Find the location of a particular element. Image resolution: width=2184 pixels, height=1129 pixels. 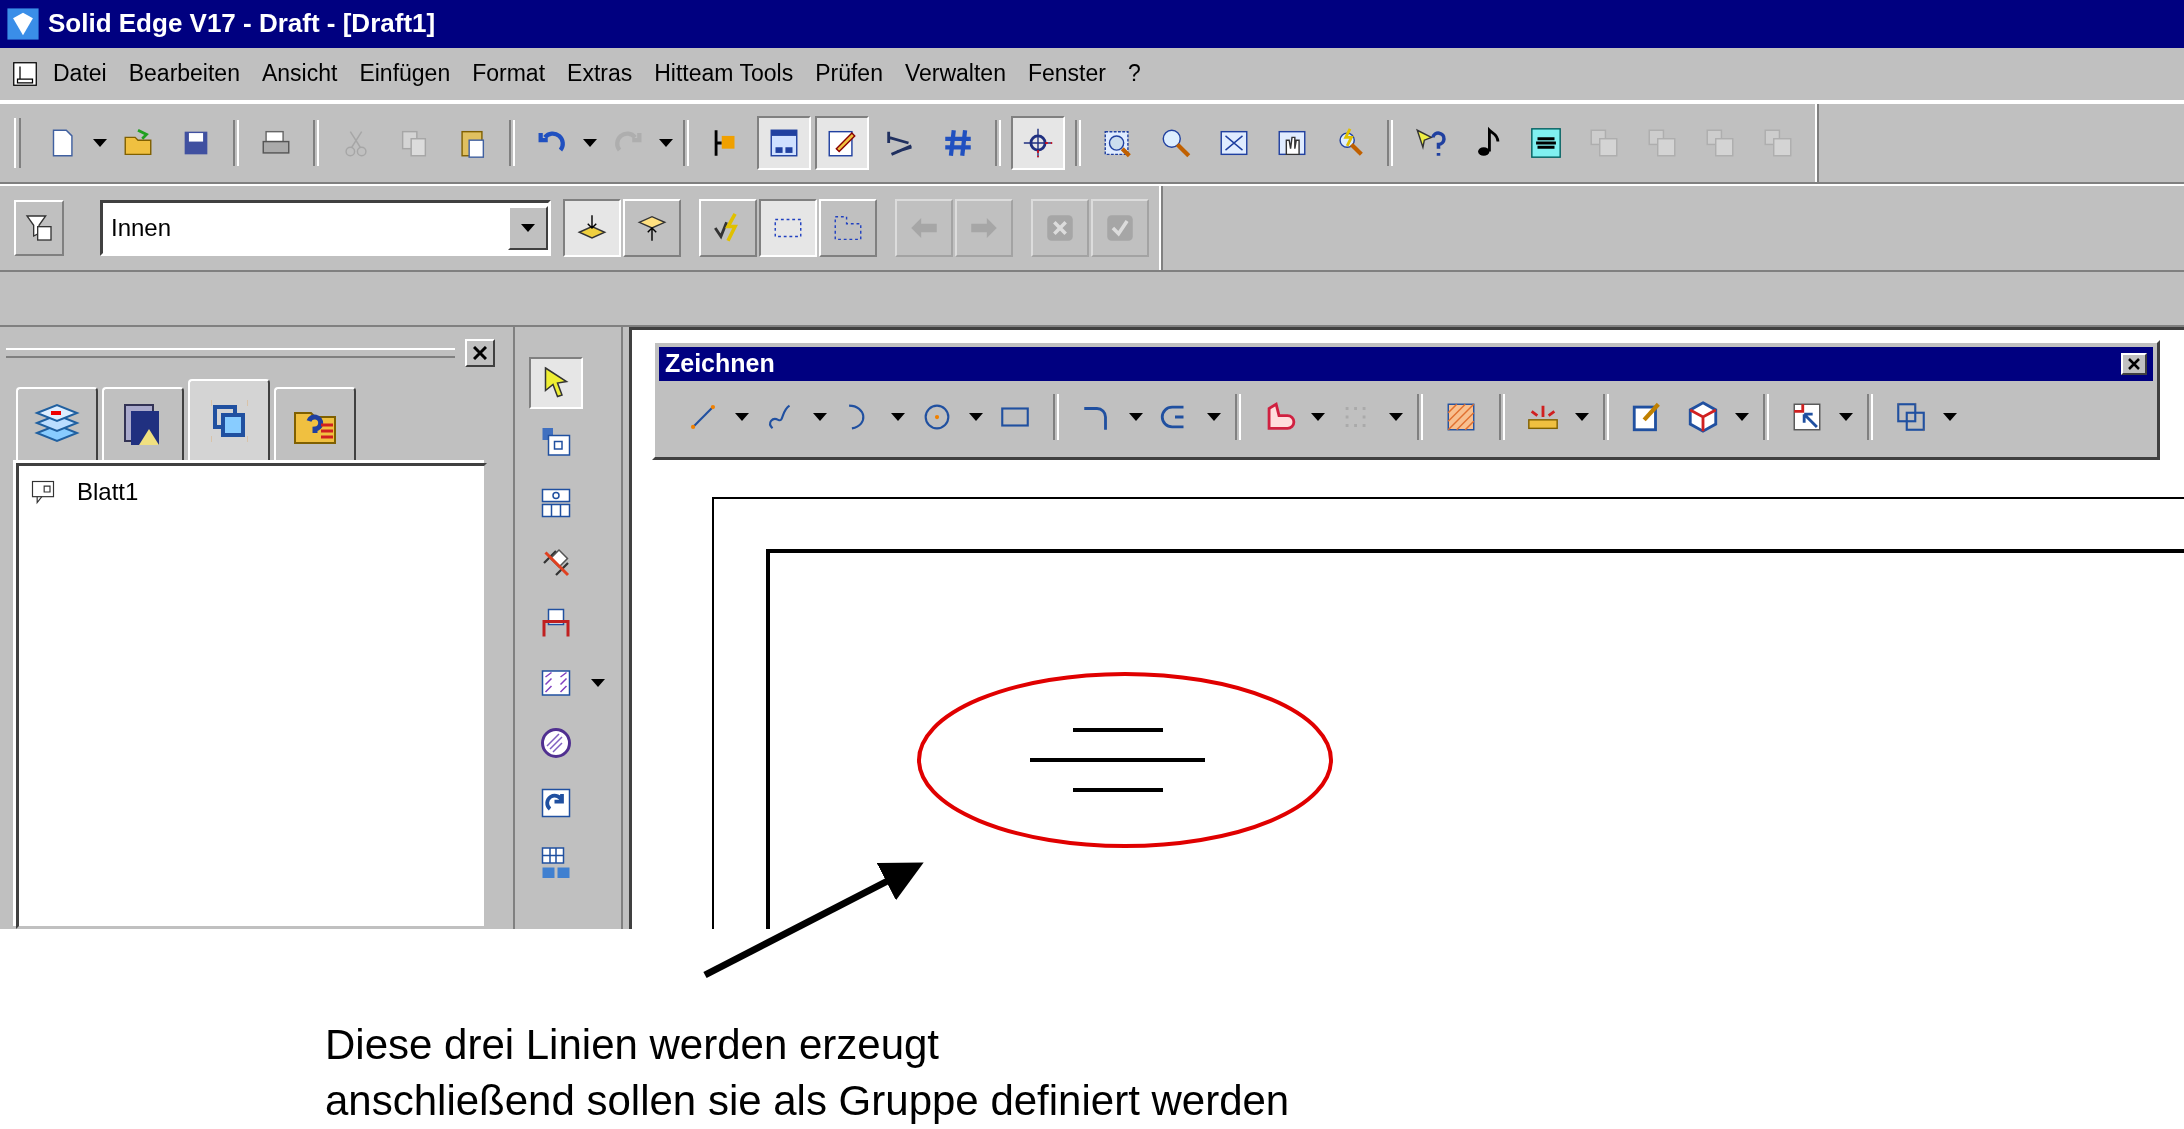

panel-grip is located at coordinates (230, 352).